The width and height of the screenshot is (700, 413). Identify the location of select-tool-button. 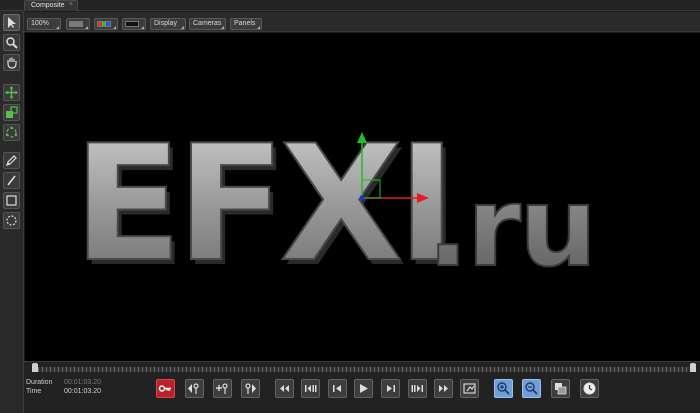
(11, 22).